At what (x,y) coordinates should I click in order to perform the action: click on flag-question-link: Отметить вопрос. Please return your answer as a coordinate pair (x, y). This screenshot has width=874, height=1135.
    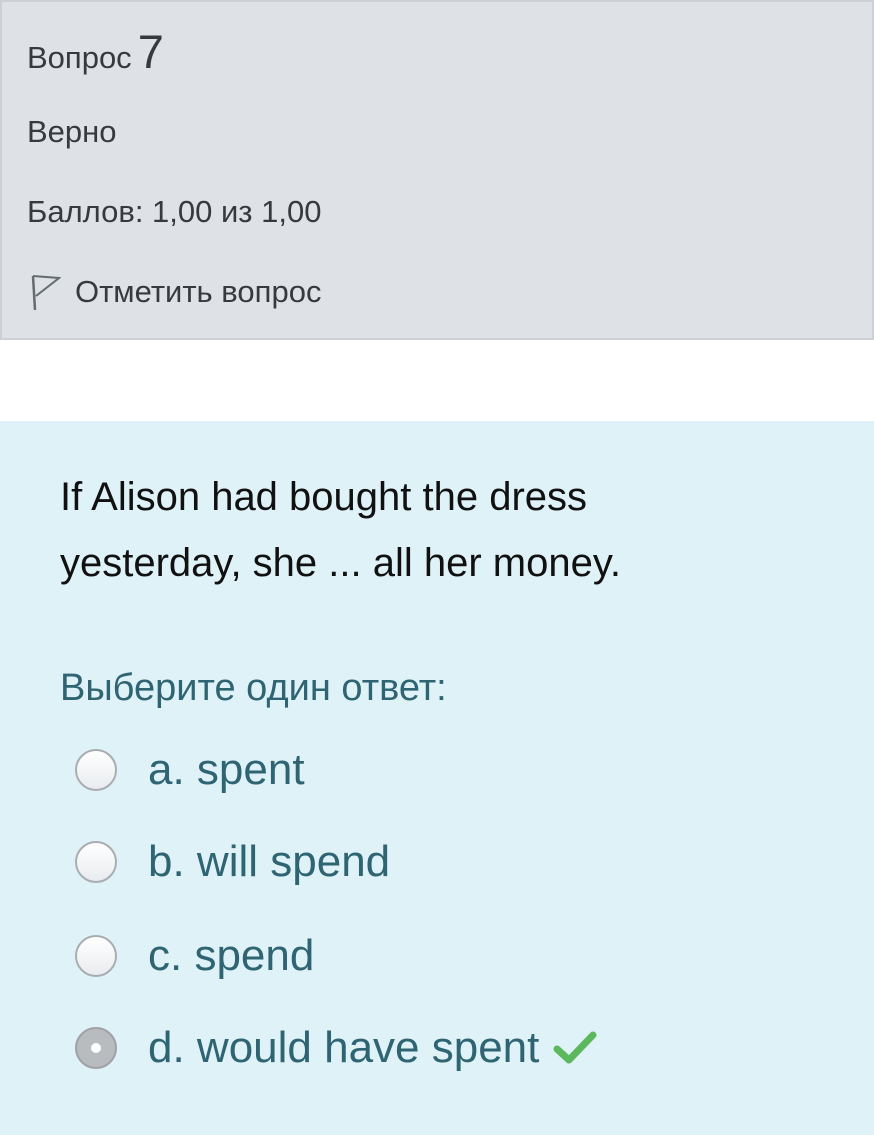
    Looking at the image, I should click on (174, 292).